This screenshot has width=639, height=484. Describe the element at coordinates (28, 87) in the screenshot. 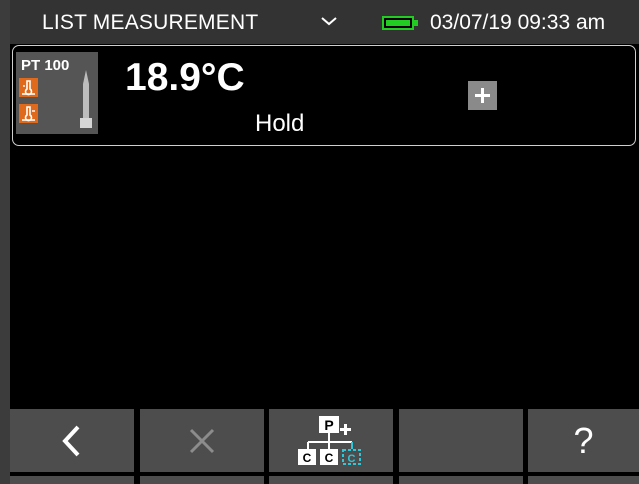

I see `probe-warning-icon` at that location.